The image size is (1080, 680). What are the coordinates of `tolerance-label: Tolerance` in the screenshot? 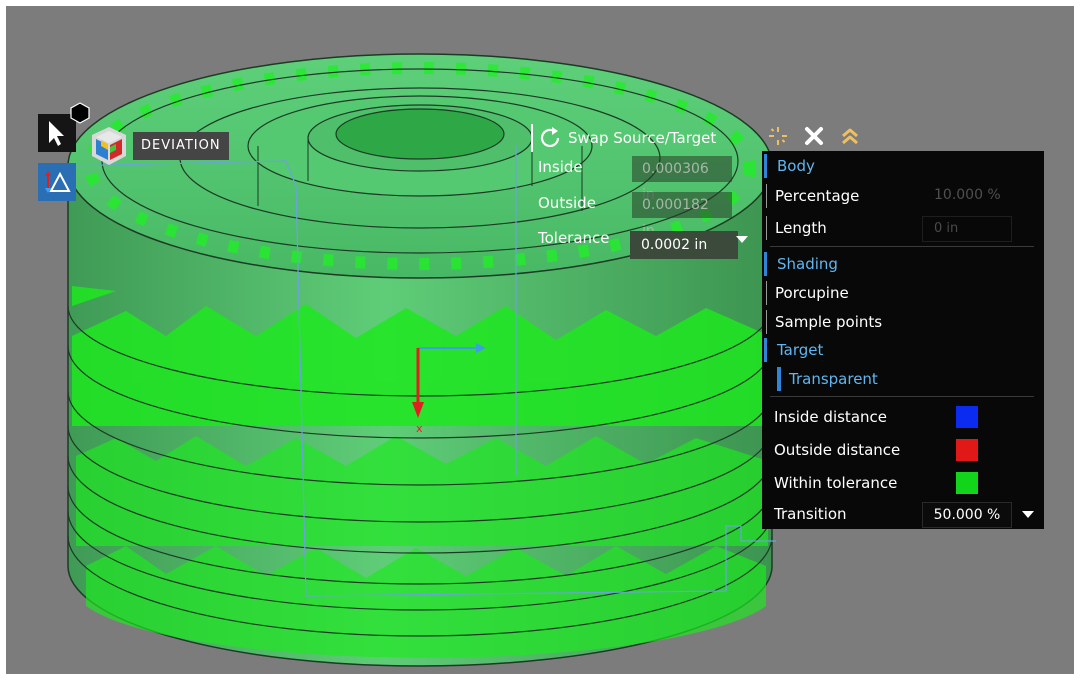 It's located at (574, 238).